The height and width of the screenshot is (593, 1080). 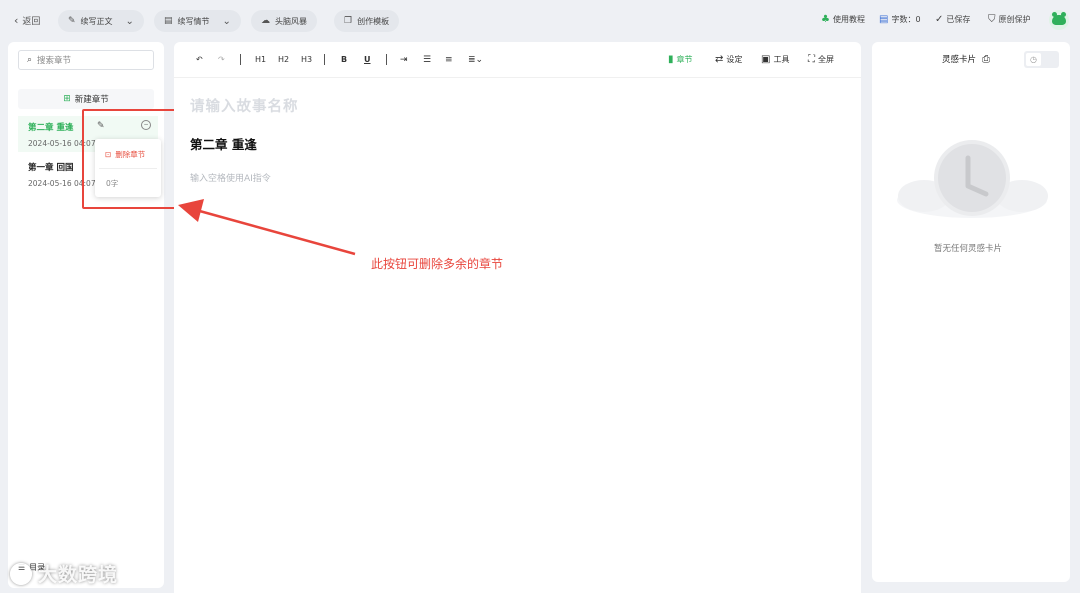 I want to click on annotation-text: 此按钮可删除多余的章节, so click(x=437, y=264).